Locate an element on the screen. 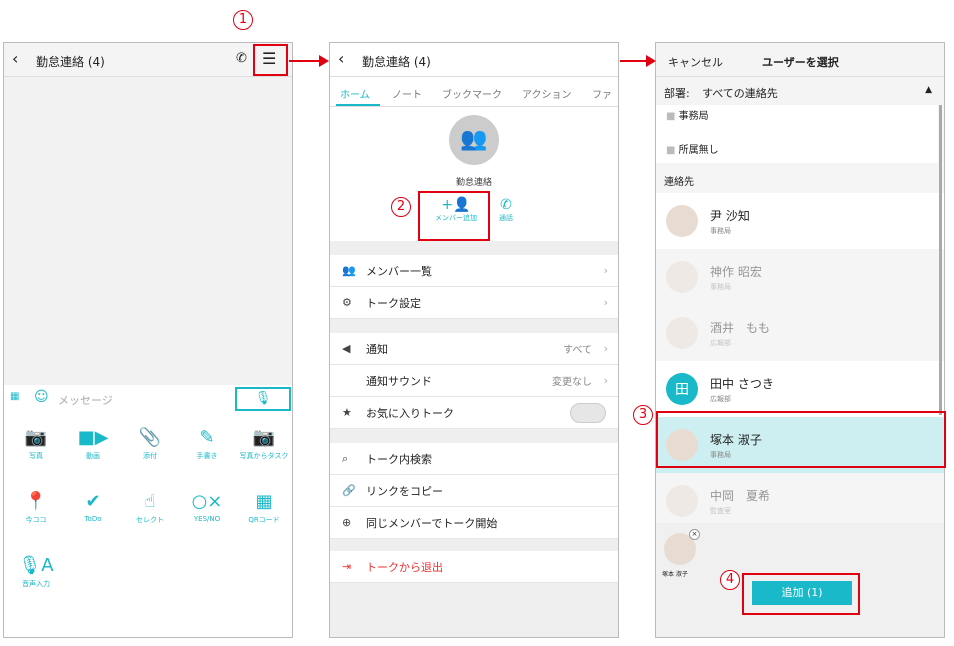 This screenshot has width=954, height=646. keypad-icon: ▦ is located at coordinates (14, 396).